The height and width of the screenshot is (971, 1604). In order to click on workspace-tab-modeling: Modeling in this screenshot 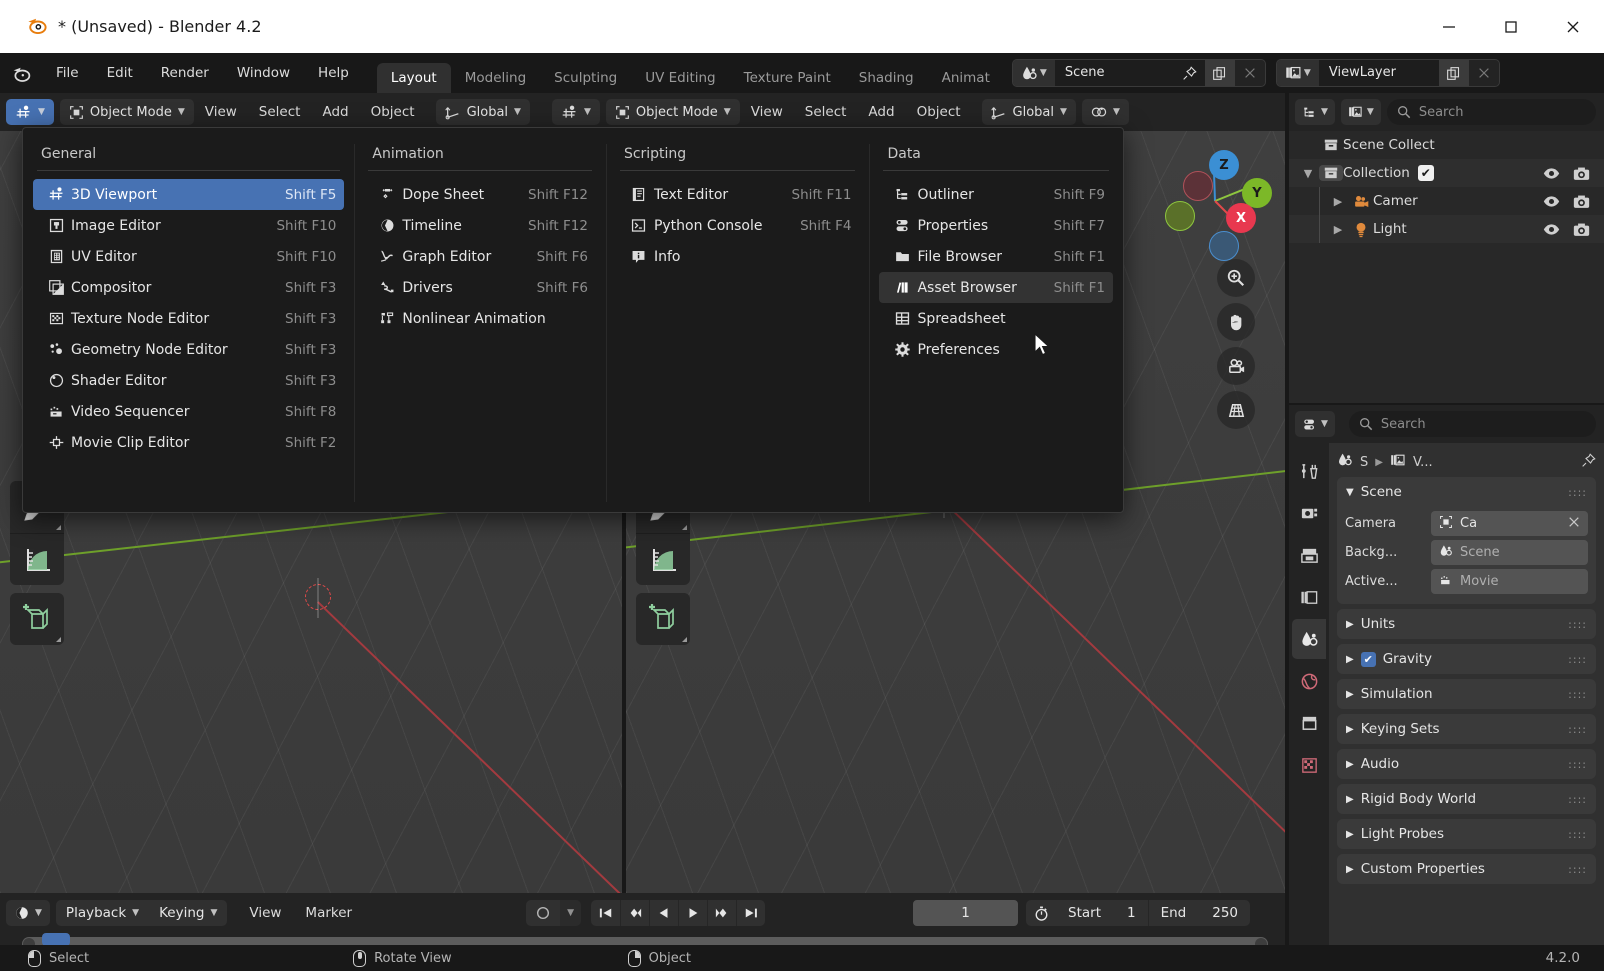, I will do `click(495, 78)`.